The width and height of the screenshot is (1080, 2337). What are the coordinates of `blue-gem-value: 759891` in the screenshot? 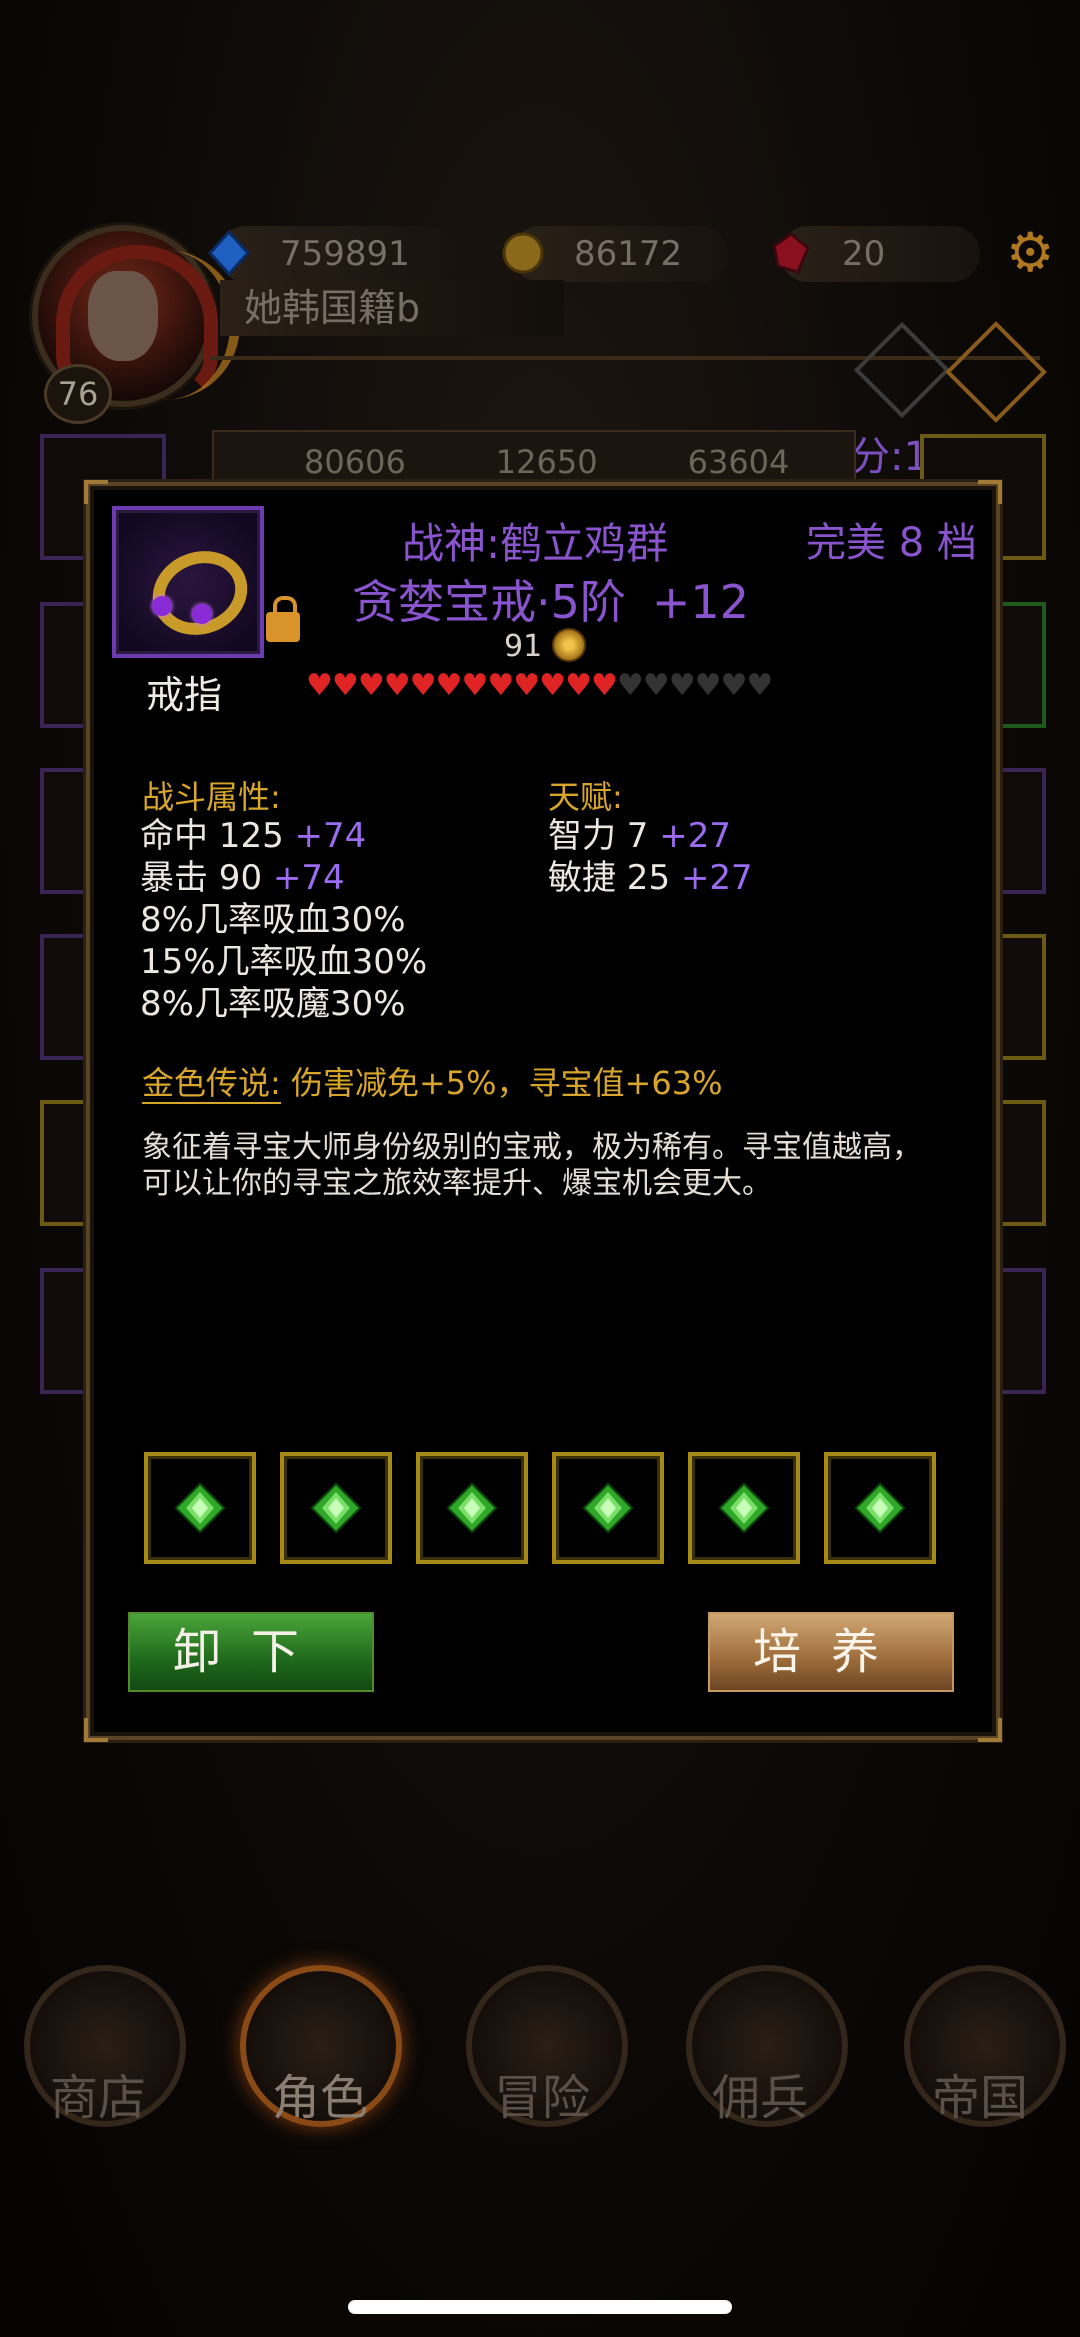 It's located at (345, 254).